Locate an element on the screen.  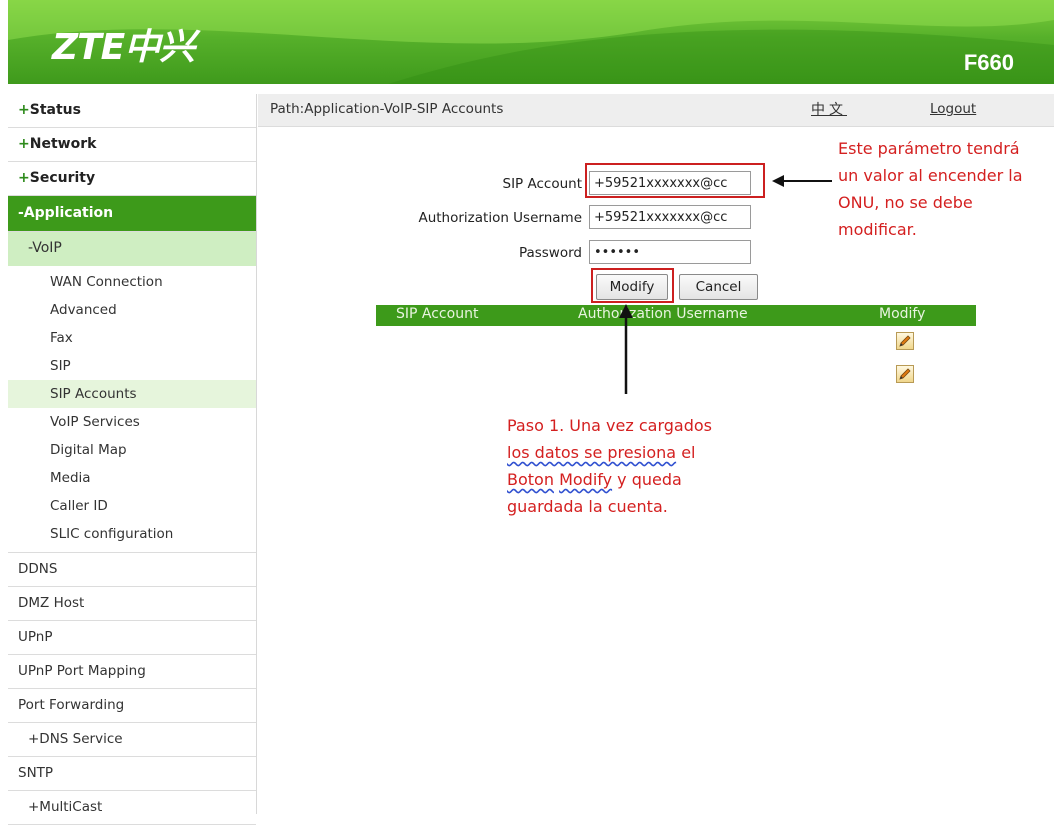
annotation-arrows is located at coordinates (725, 284).